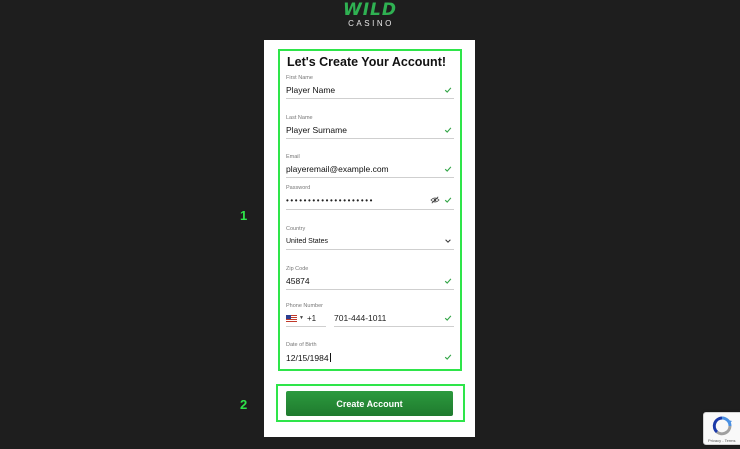 This screenshot has height=449, width=740. I want to click on recaptcha-links: Privacy - Terms, so click(721, 440).